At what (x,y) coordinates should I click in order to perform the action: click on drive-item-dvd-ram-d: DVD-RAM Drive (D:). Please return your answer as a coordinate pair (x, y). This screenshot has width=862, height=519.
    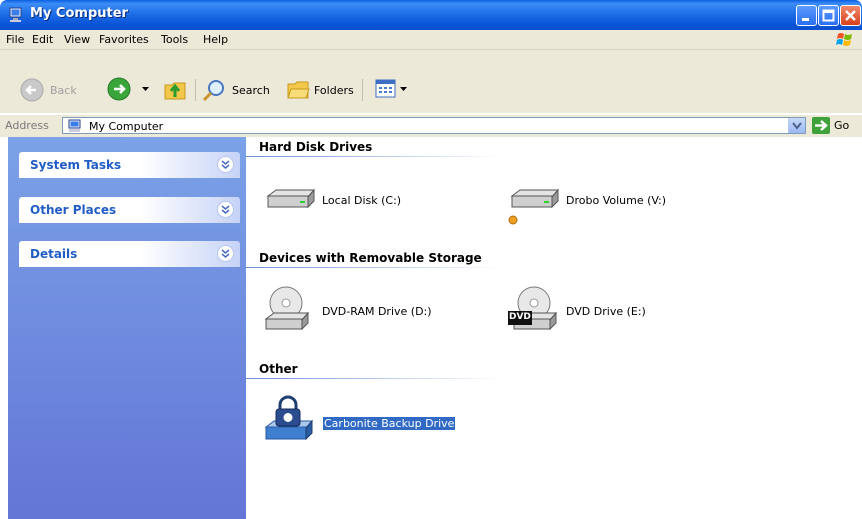
    Looking at the image, I should click on (374, 310).